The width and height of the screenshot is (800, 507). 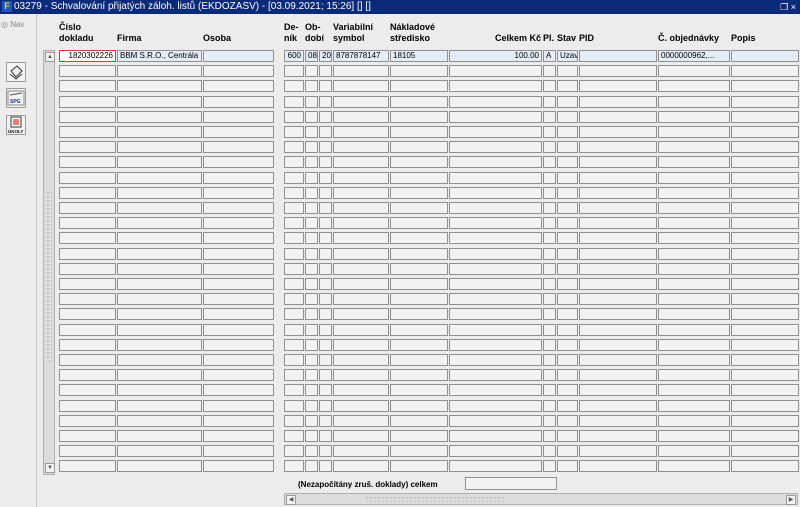 What do you see at coordinates (159, 56) in the screenshot?
I see `cell-firma: BBM S.R.O., Centrála` at bounding box center [159, 56].